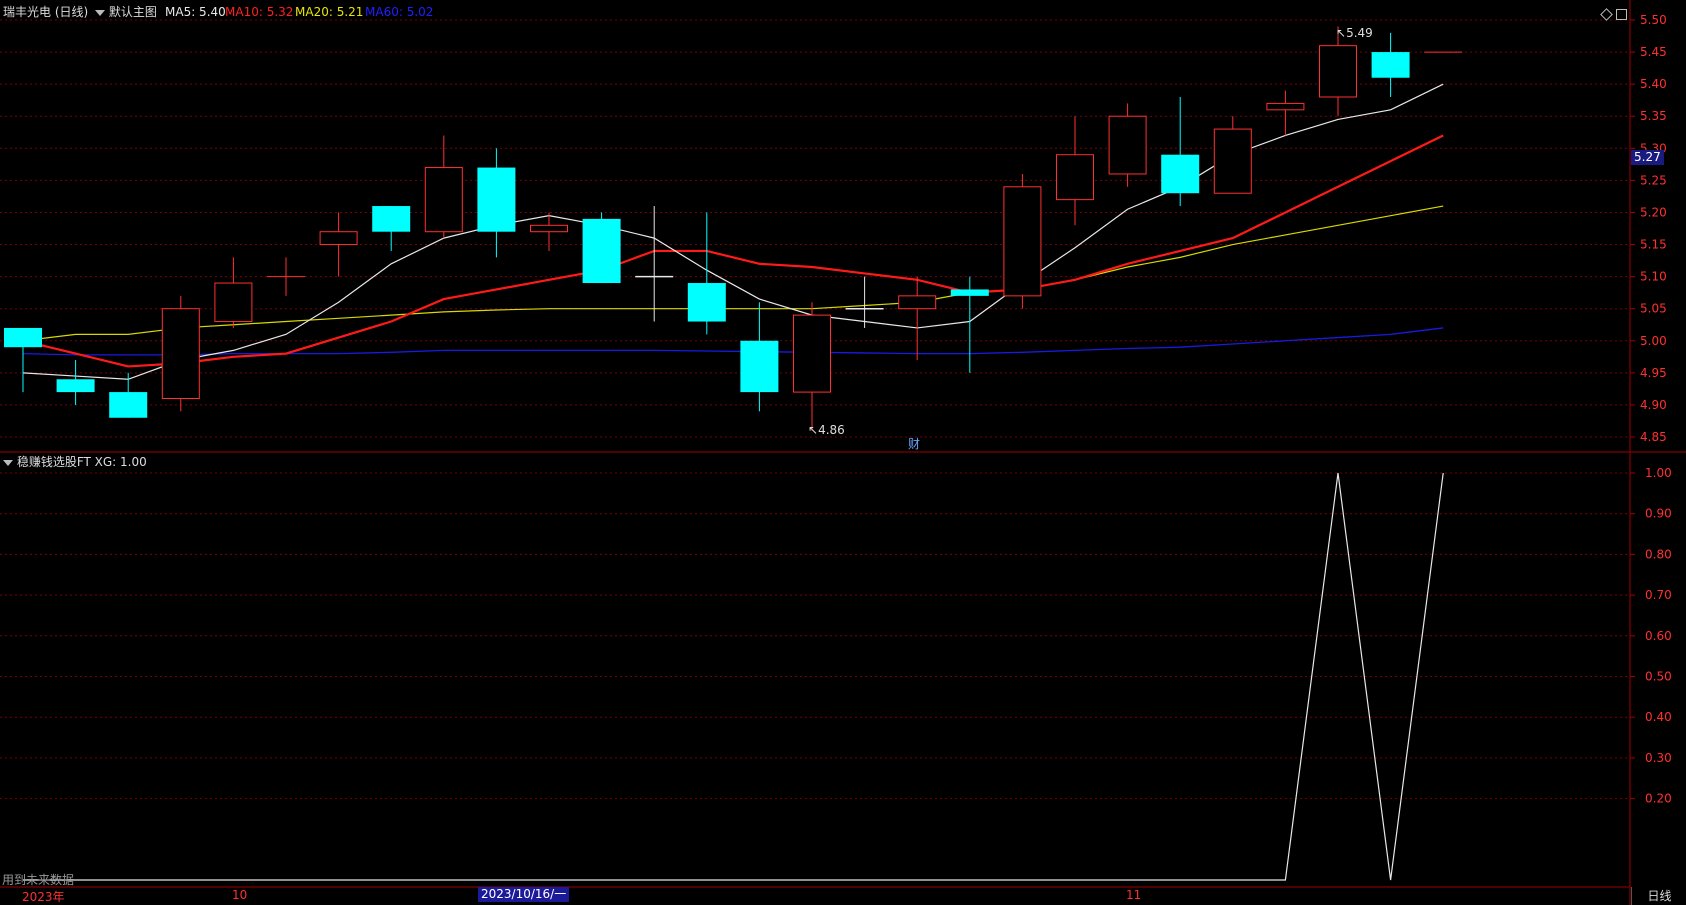 Image resolution: width=1686 pixels, height=905 pixels. Describe the element at coordinates (240, 895) in the screenshot. I see `time-label-oct: 10` at that location.